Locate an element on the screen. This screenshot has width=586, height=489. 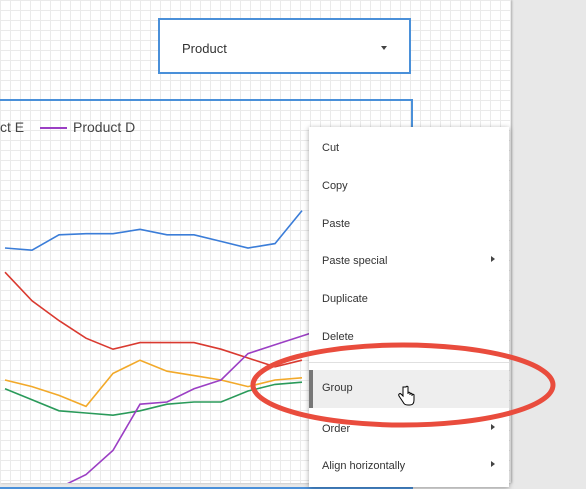
menu-item-paste: Paste is located at coordinates (409, 222).